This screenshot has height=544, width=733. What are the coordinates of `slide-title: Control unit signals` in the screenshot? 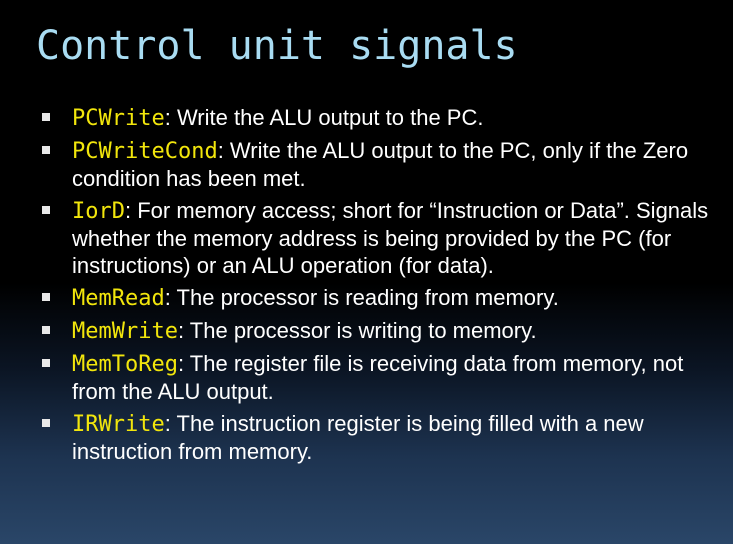 It's located at (277, 46).